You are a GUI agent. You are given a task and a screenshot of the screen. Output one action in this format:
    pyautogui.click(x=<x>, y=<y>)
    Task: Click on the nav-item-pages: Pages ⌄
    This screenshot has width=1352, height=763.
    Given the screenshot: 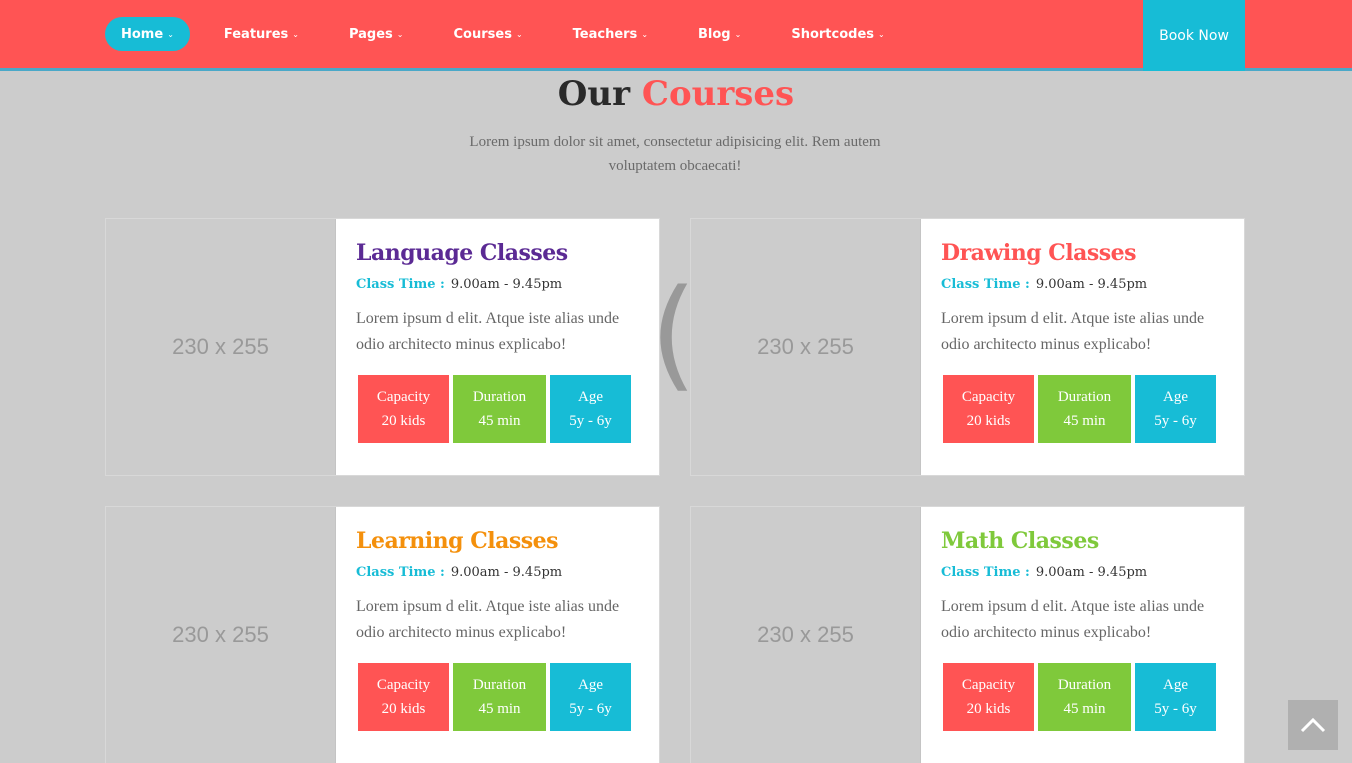 What is the action you would take?
    pyautogui.click(x=376, y=34)
    